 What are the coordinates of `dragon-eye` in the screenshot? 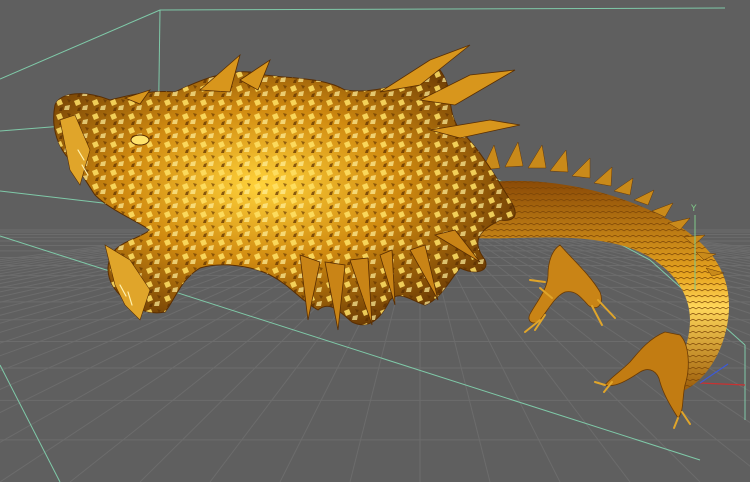 It's located at (140, 140).